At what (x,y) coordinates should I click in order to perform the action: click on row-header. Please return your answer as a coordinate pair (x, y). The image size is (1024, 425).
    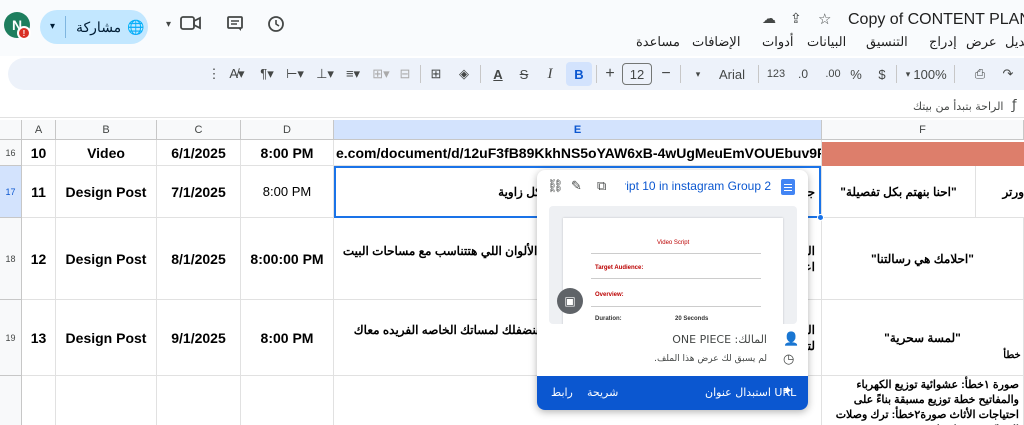
    Looking at the image, I should click on (11, 400).